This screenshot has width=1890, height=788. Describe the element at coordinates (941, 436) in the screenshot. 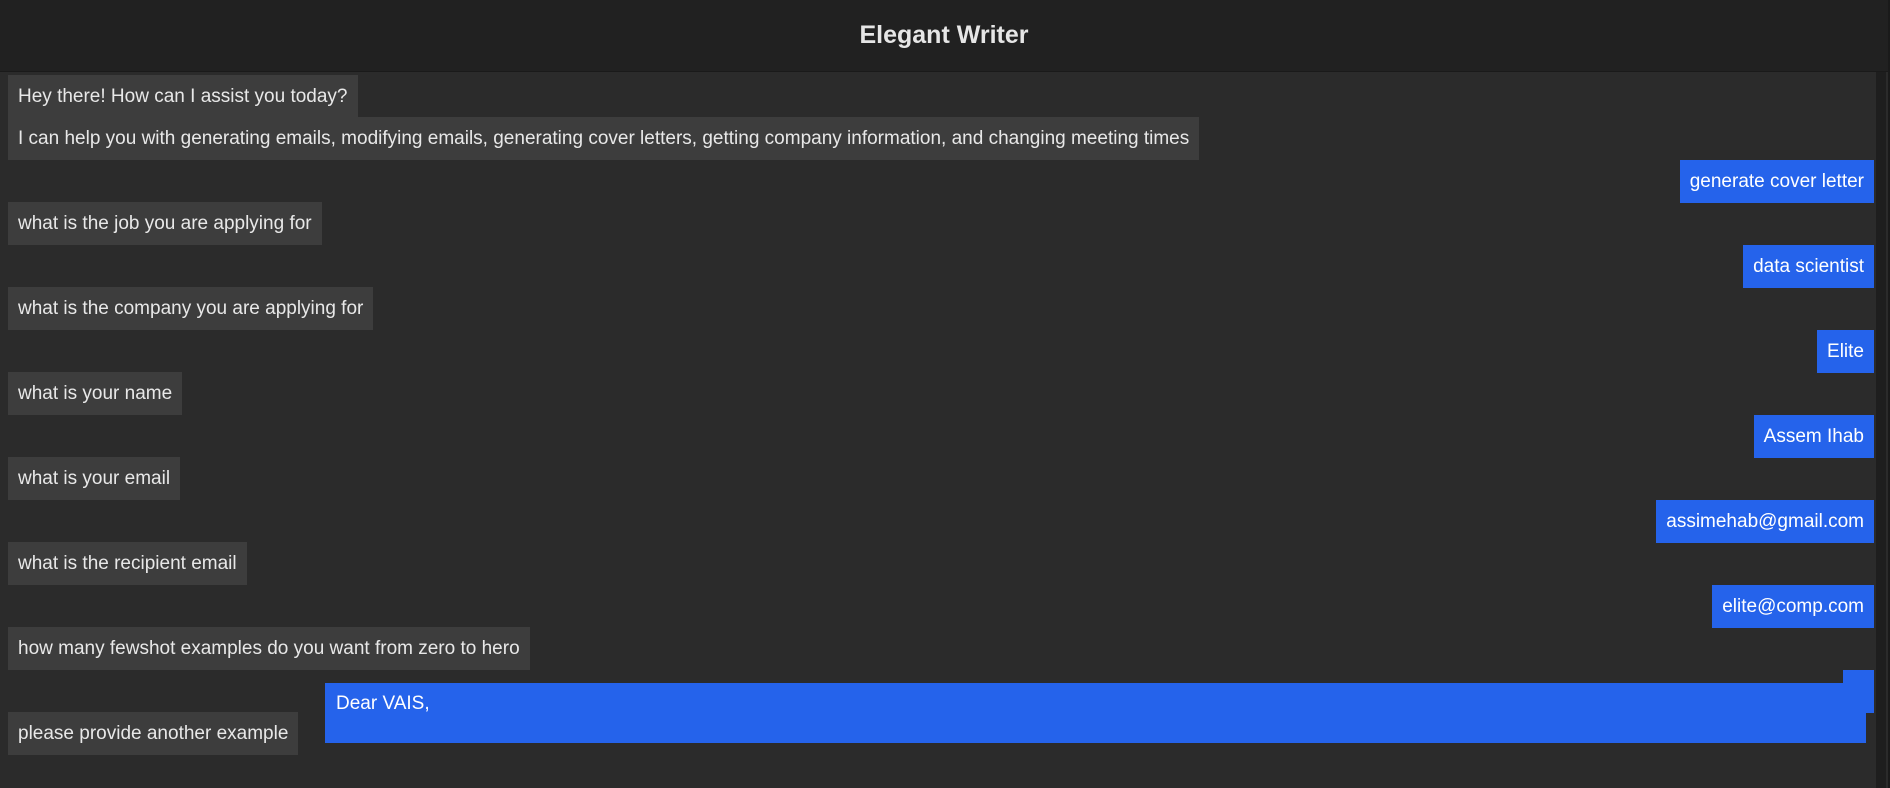

I see `user-message: Assem Ihab` at that location.